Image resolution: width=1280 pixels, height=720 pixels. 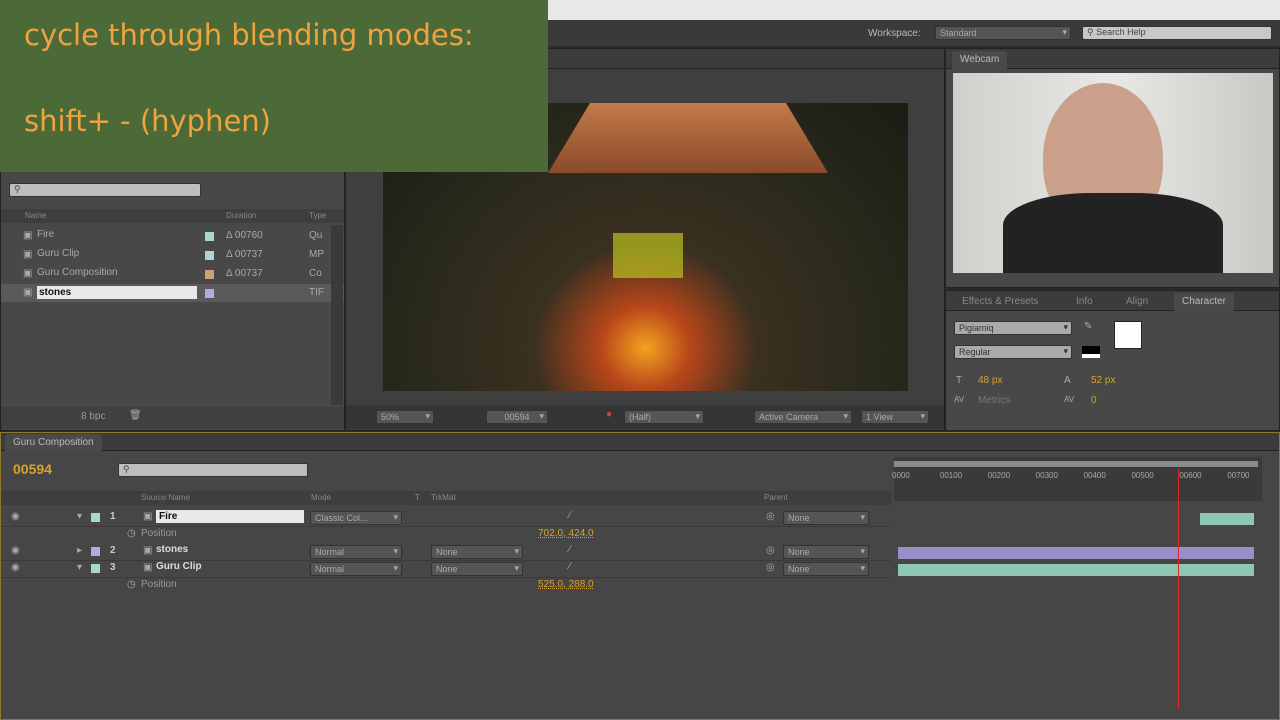 I want to click on project-item: ▣ Fire Δ 00760 Qu, so click(x=172, y=236).